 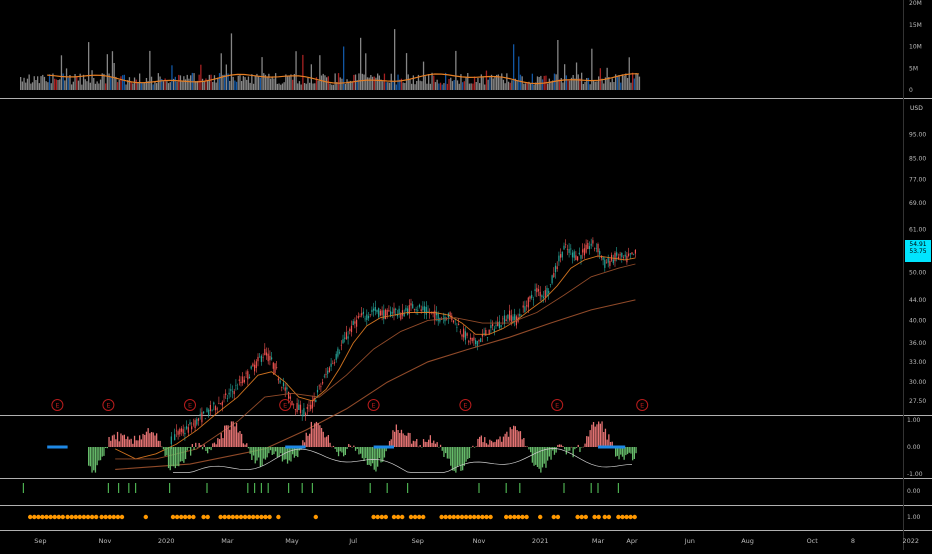 I want to click on price-axis-tick: 61.00, so click(x=917, y=230).